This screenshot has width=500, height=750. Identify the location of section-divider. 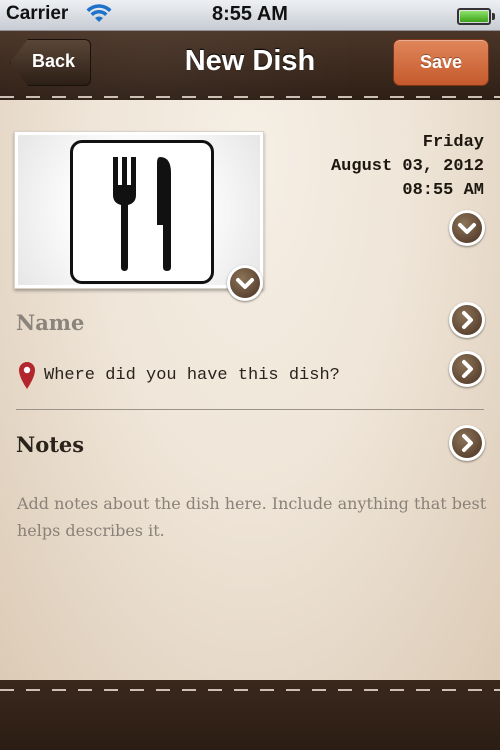
(250, 409).